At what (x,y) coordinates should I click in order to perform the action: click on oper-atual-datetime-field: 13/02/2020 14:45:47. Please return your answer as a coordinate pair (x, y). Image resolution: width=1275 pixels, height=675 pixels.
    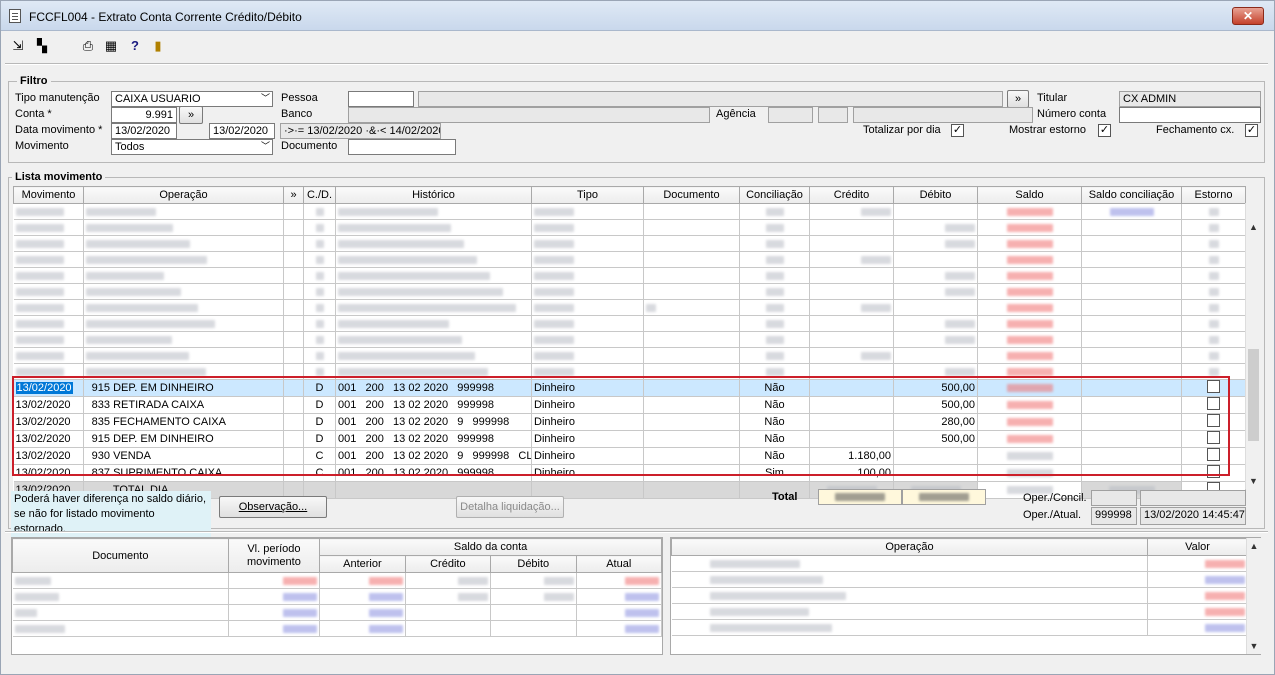
    Looking at the image, I should click on (1193, 516).